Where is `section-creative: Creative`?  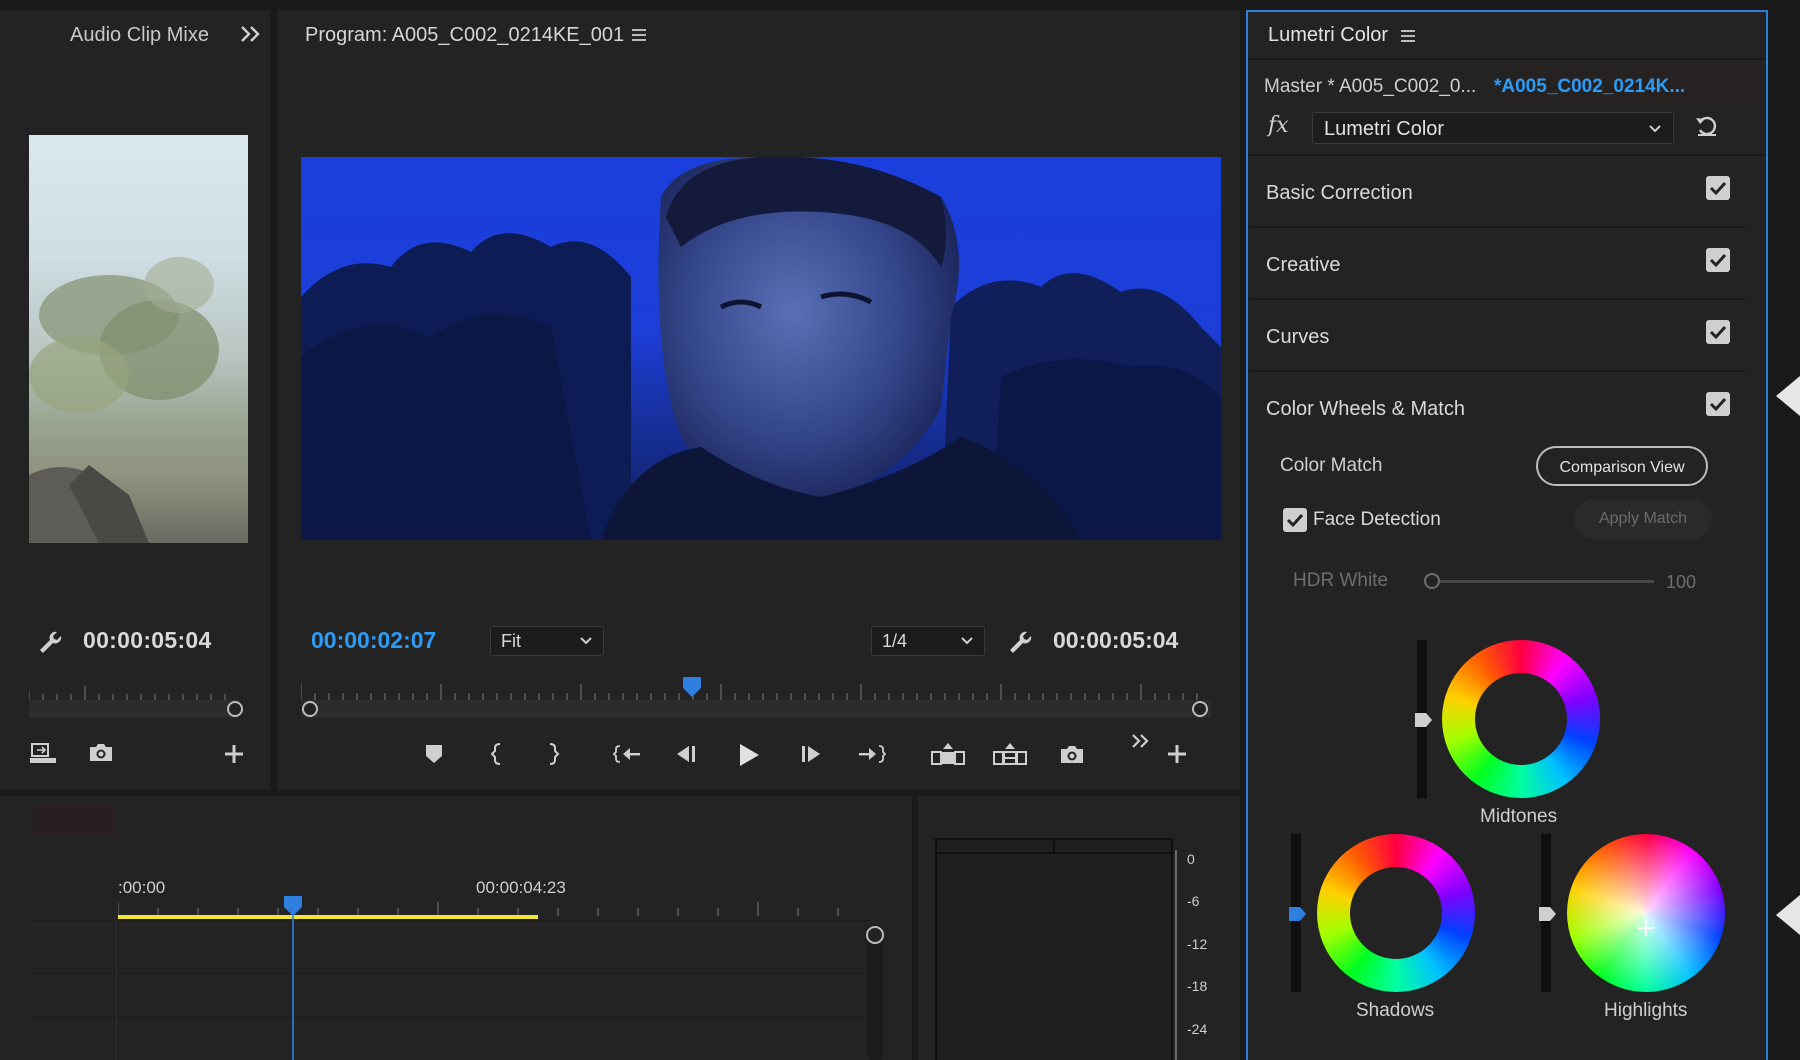
section-creative: Creative is located at coordinates (1498, 265).